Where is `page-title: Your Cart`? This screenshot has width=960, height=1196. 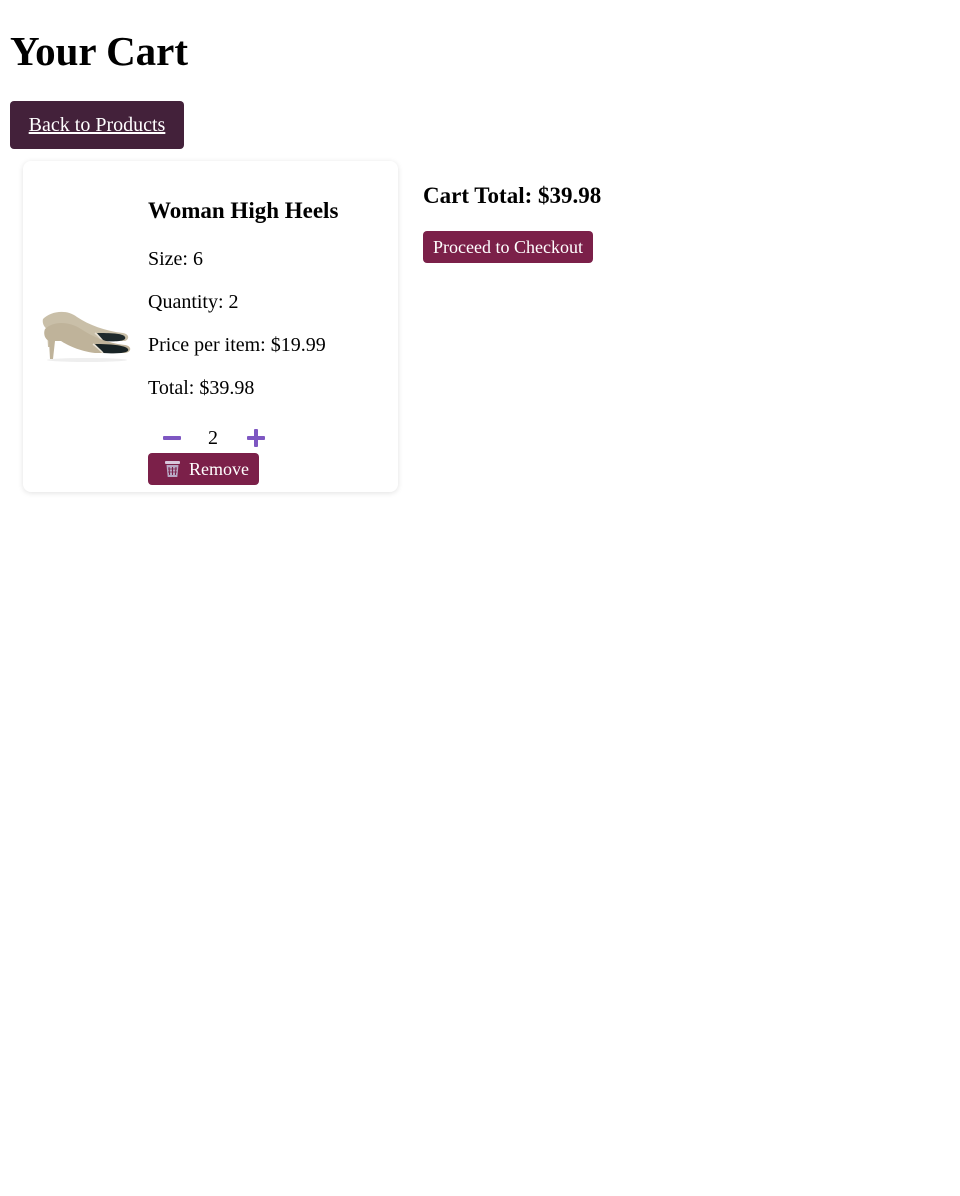 page-title: Your Cart is located at coordinates (99, 51).